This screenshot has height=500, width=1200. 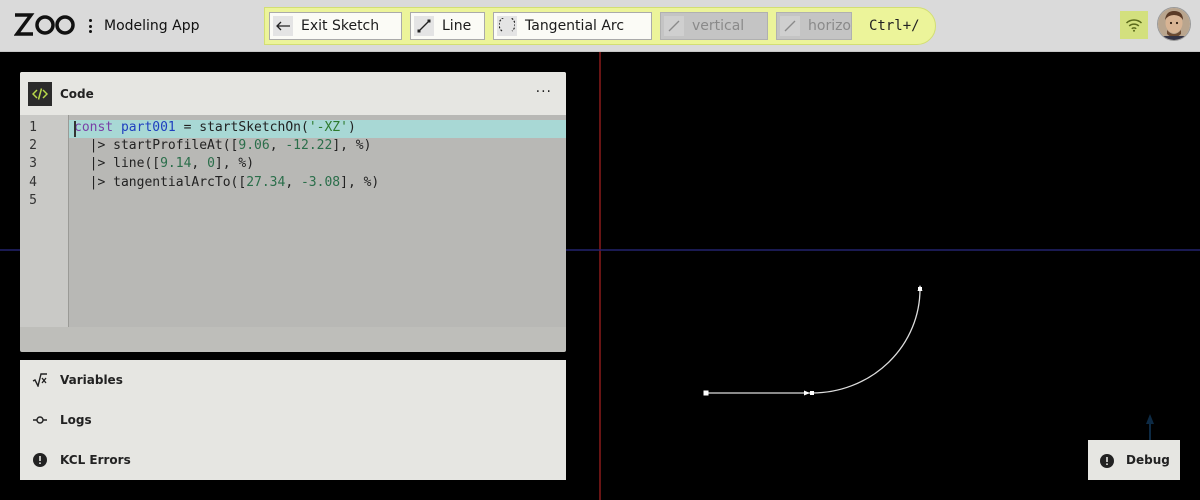 What do you see at coordinates (544, 92) in the screenshot?
I see `code-pane-menu-button: ···` at bounding box center [544, 92].